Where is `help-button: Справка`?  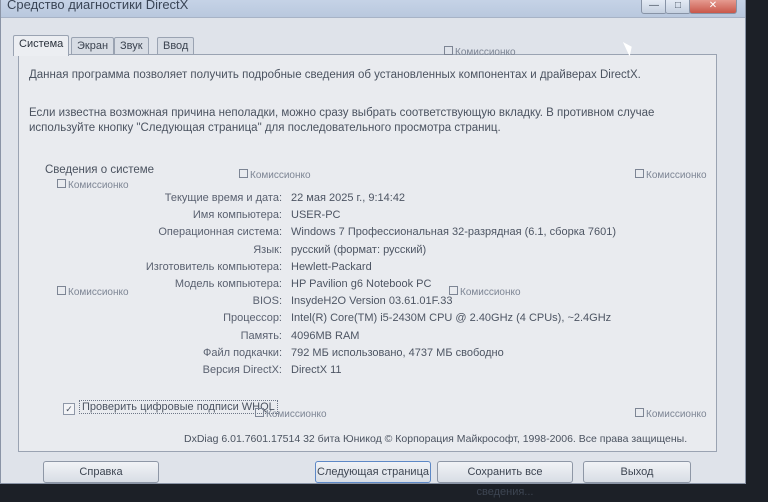 help-button: Справка is located at coordinates (101, 472).